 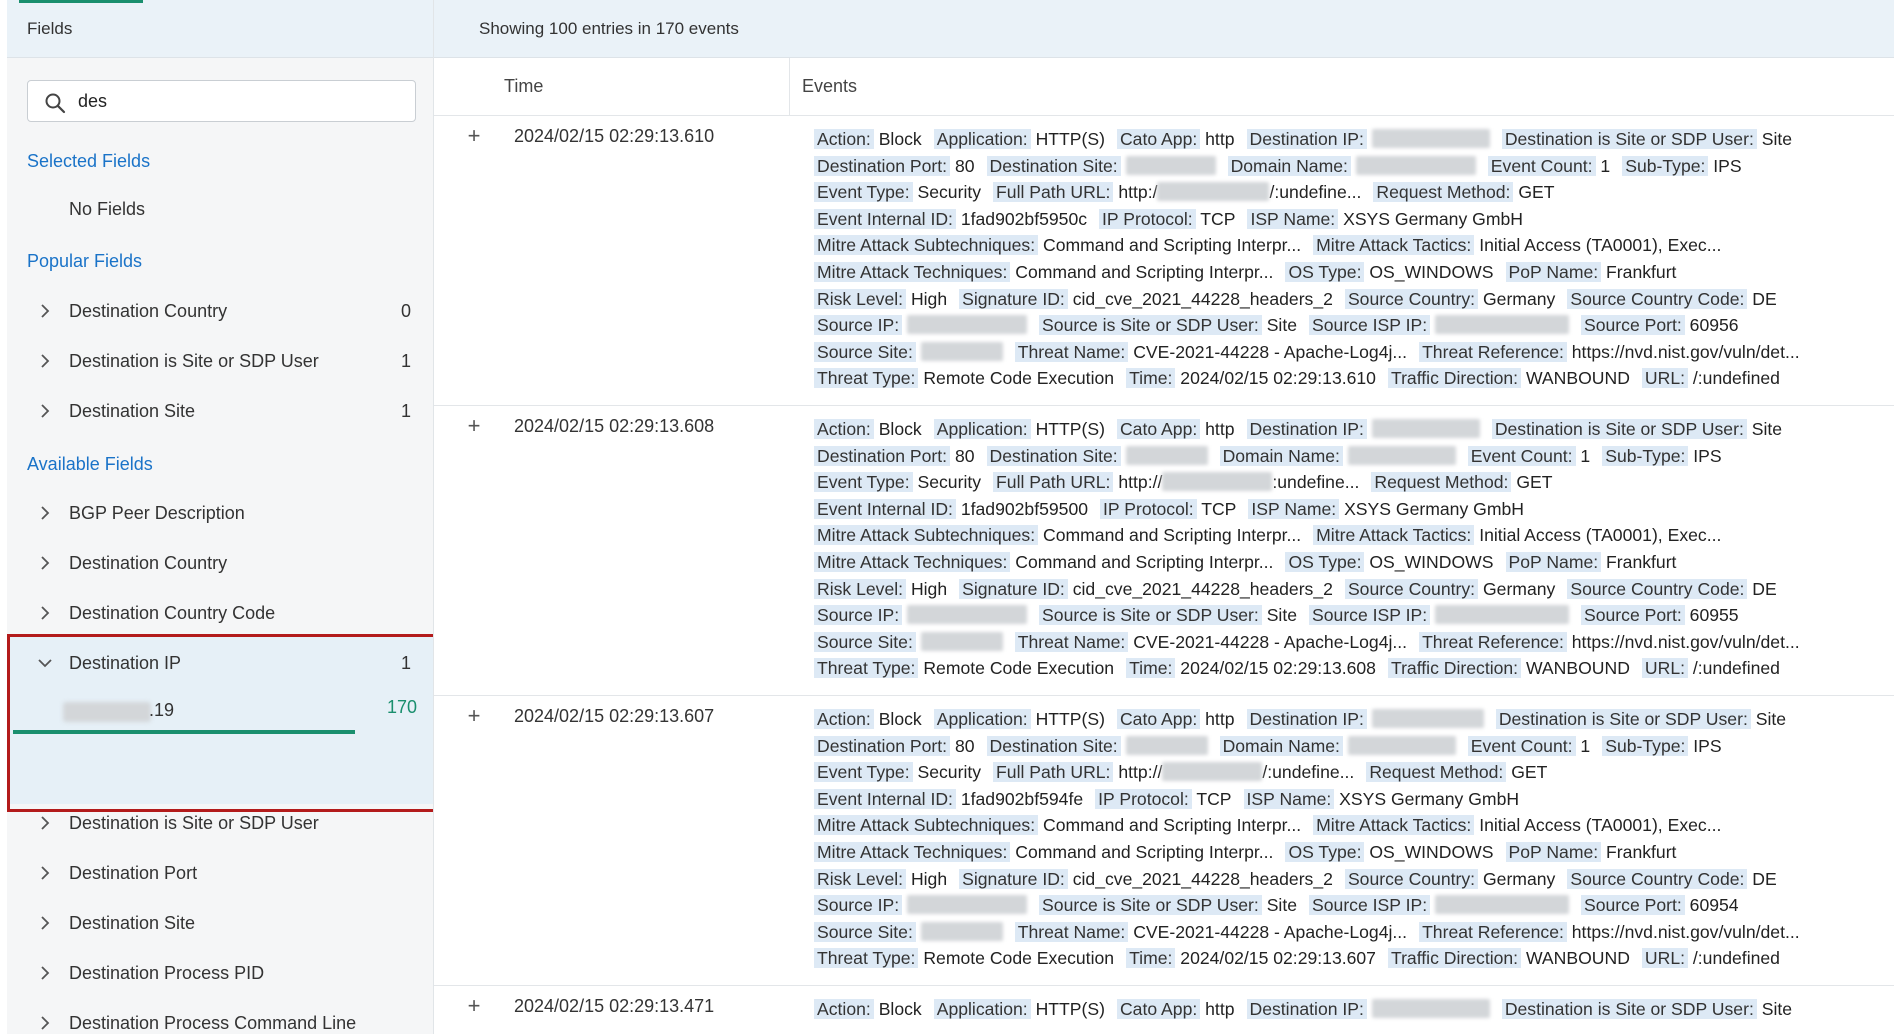 What do you see at coordinates (1454, 668) in the screenshot?
I see `event-field-key: Traffic Direction:` at bounding box center [1454, 668].